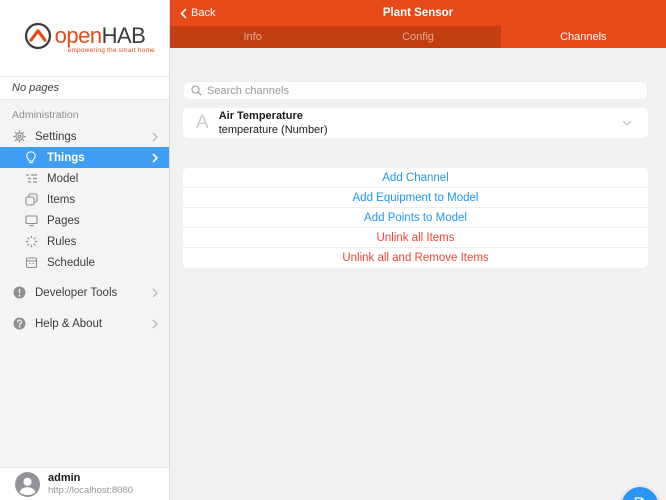  I want to click on sidebar-item-schedule: Schedule, so click(84, 262).